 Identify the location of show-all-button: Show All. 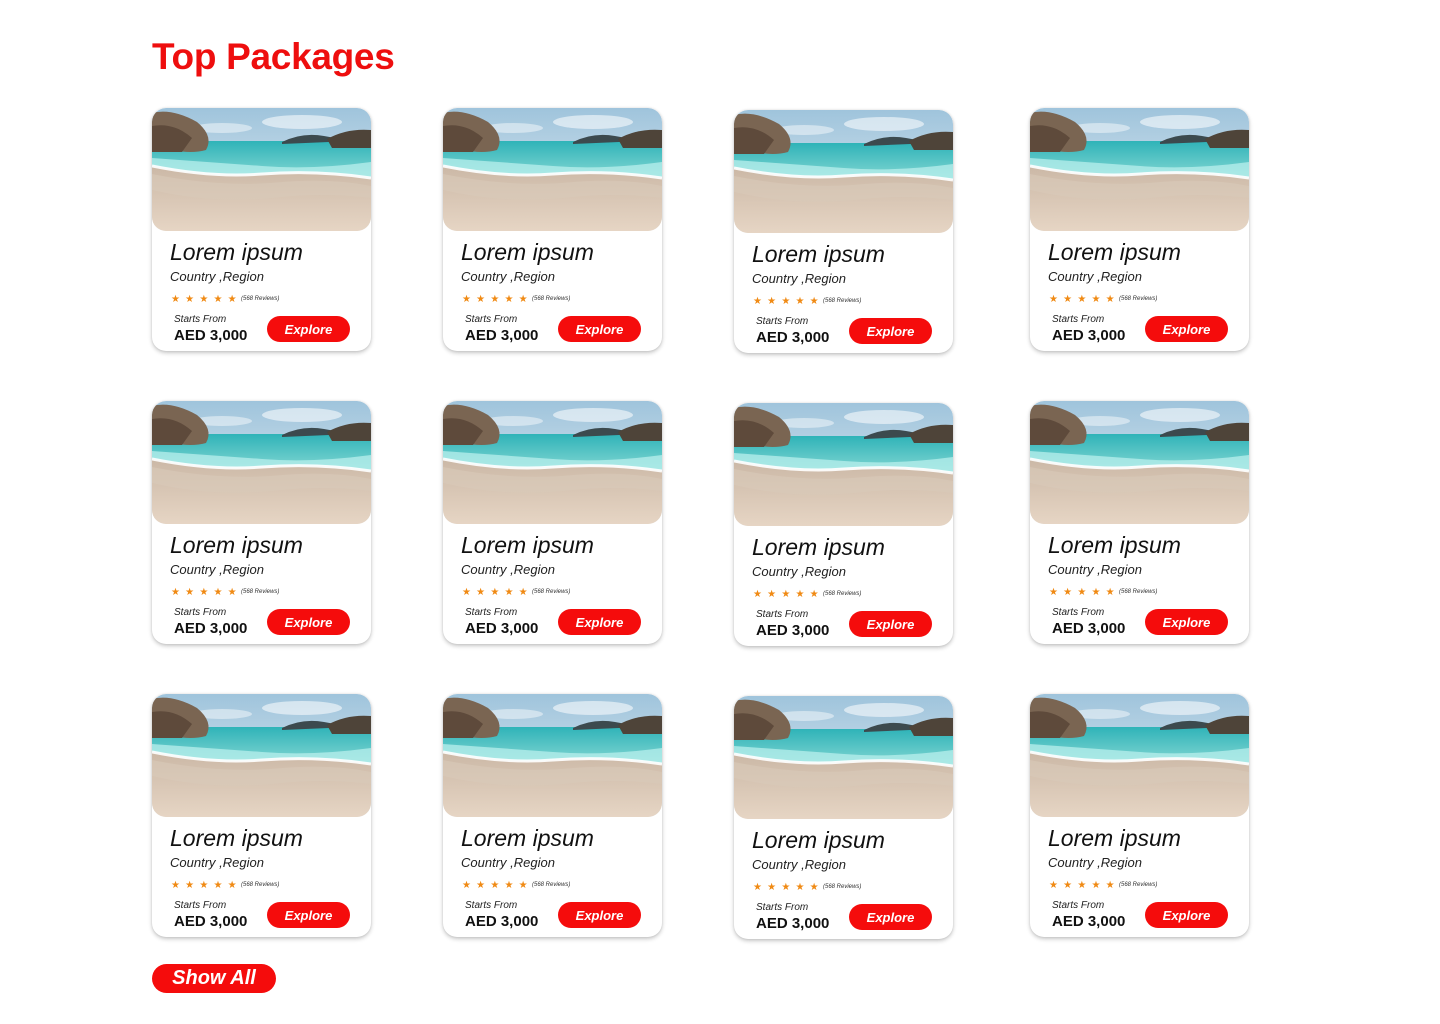
(214, 978).